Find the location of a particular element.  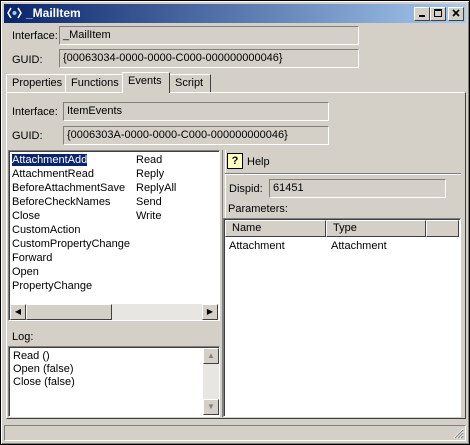

tab-functions: Functions is located at coordinates (94, 83).